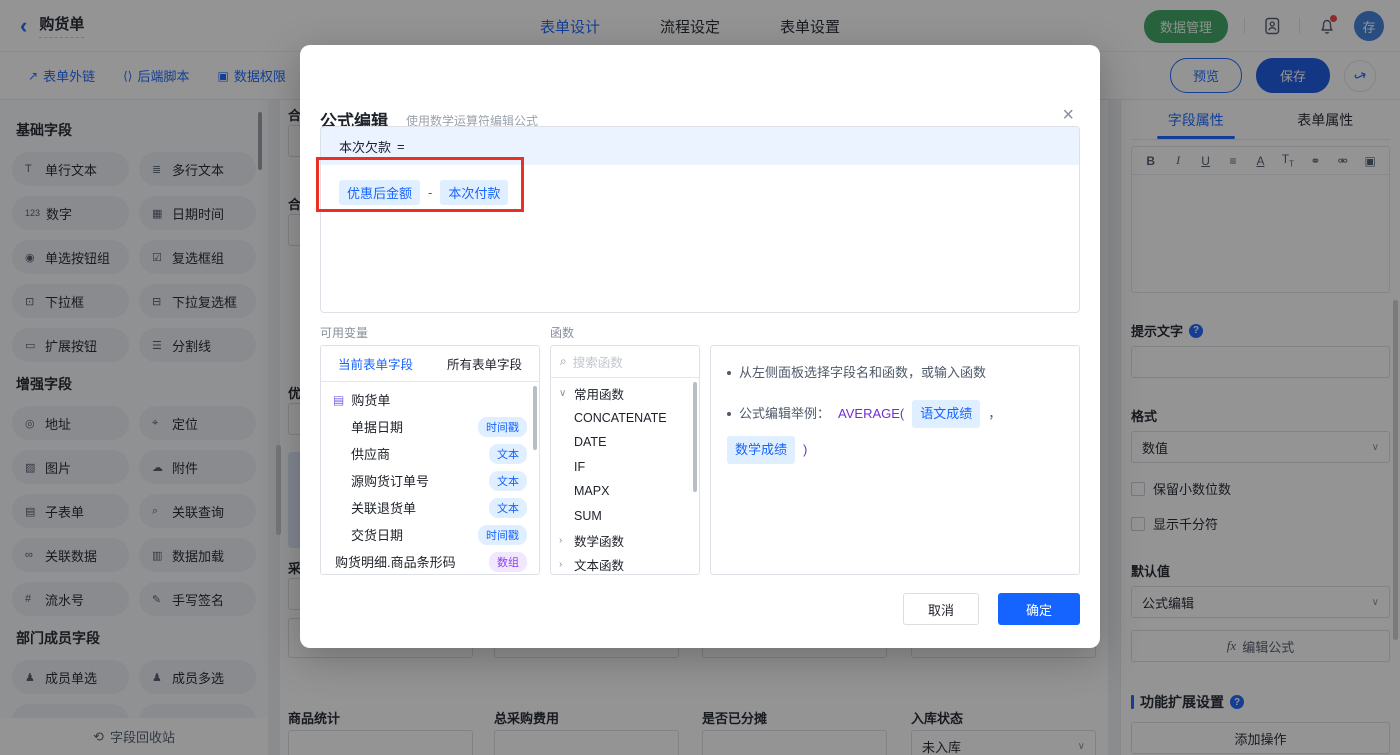 The height and width of the screenshot is (755, 1400). What do you see at coordinates (535, 418) in the screenshot?
I see `variables-scrollbar` at bounding box center [535, 418].